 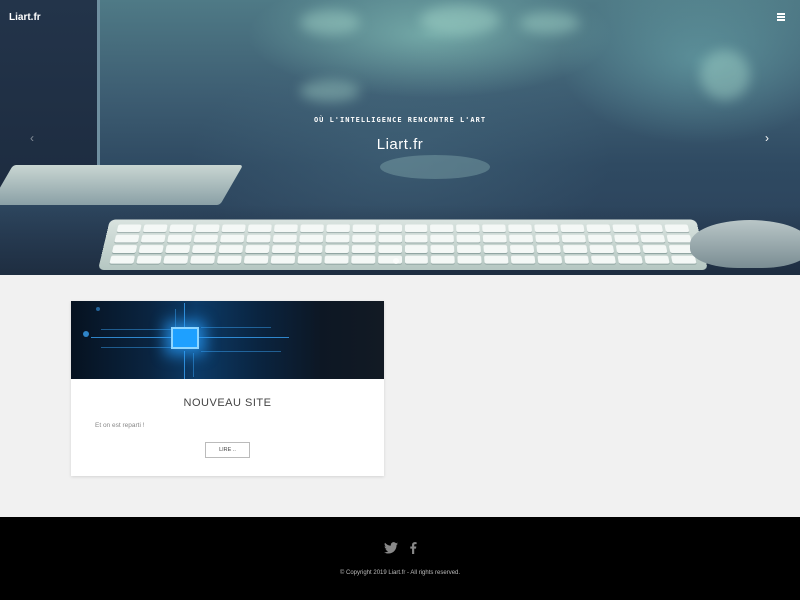 What do you see at coordinates (396, 261) in the screenshot?
I see `slider-dot` at bounding box center [396, 261].